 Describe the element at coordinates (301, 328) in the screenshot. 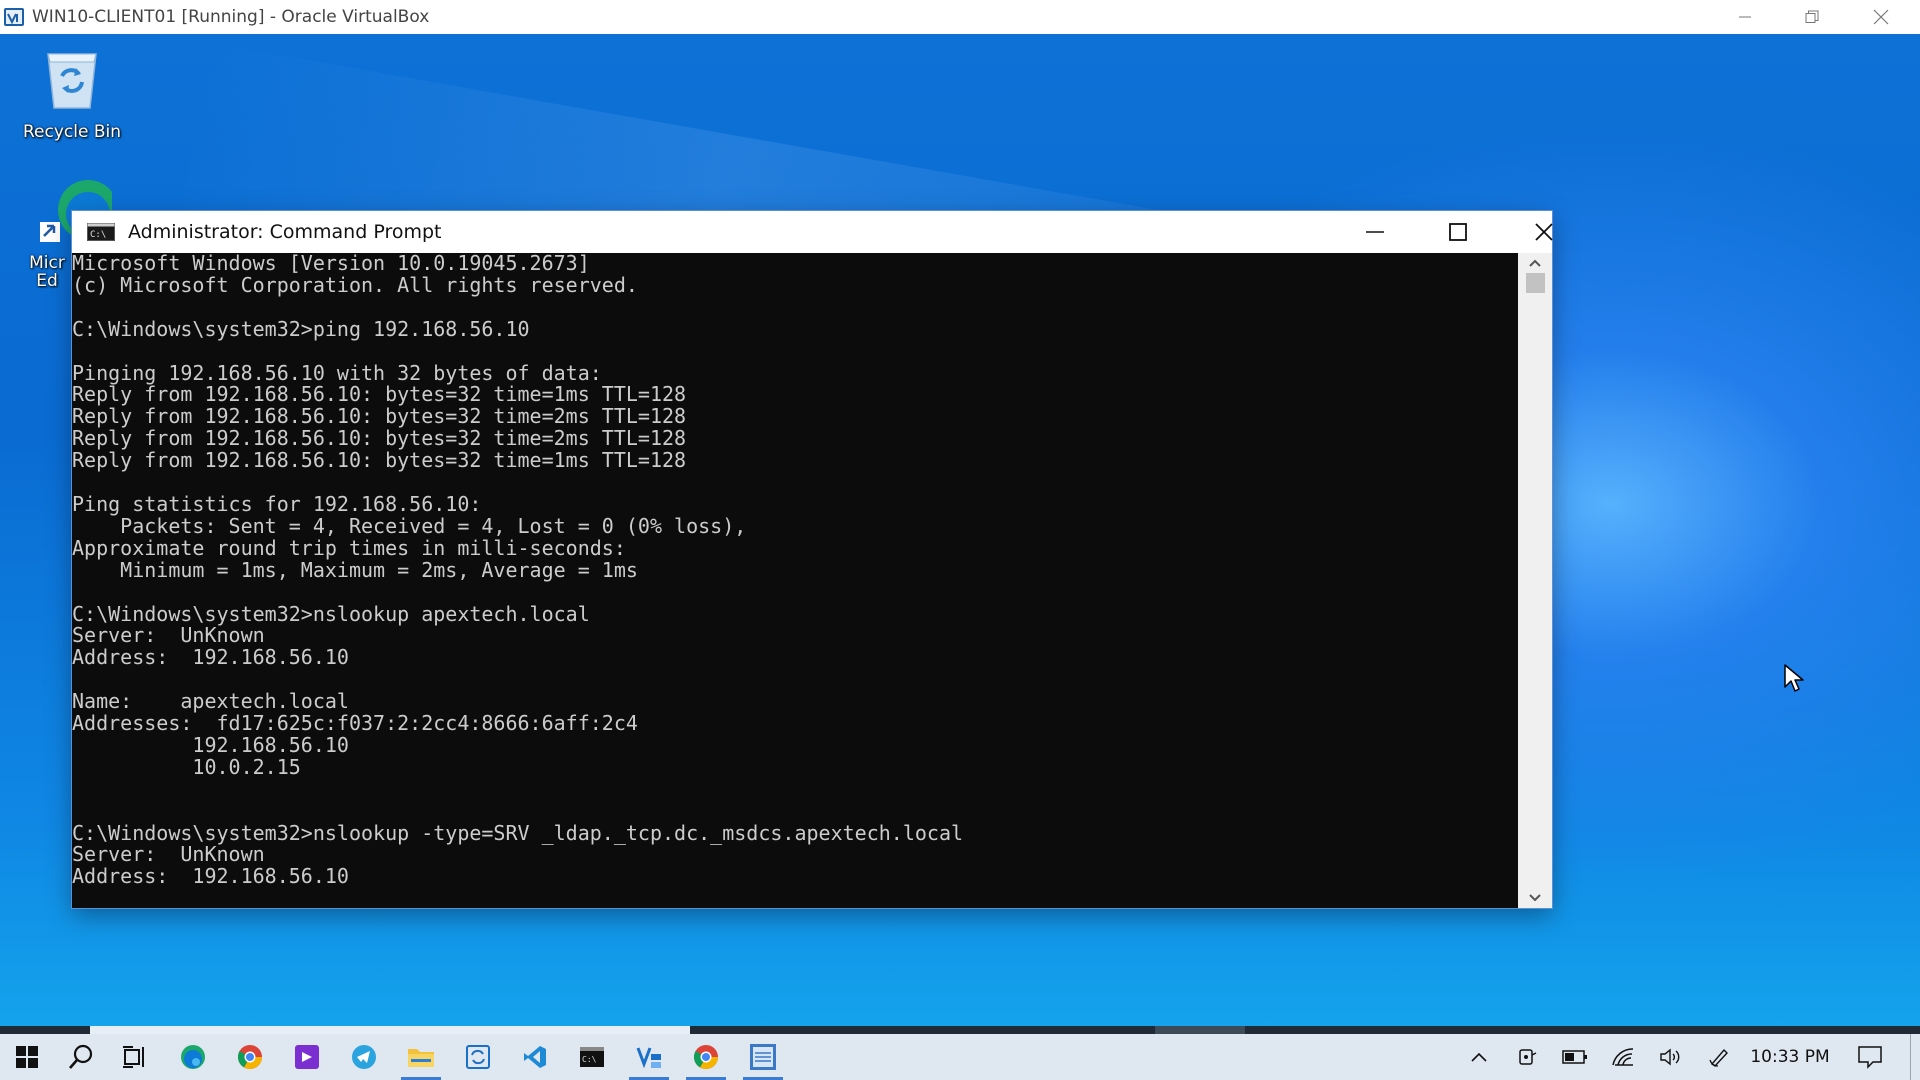

I see `console-line: C:\Windows\system32>ping 192.168.56.10` at that location.